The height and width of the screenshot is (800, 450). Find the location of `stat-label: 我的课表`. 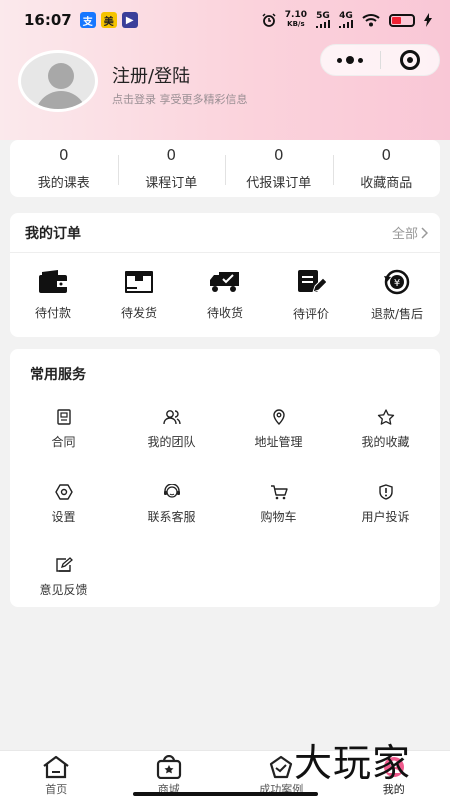

stat-label: 我的课表 is located at coordinates (63, 183).